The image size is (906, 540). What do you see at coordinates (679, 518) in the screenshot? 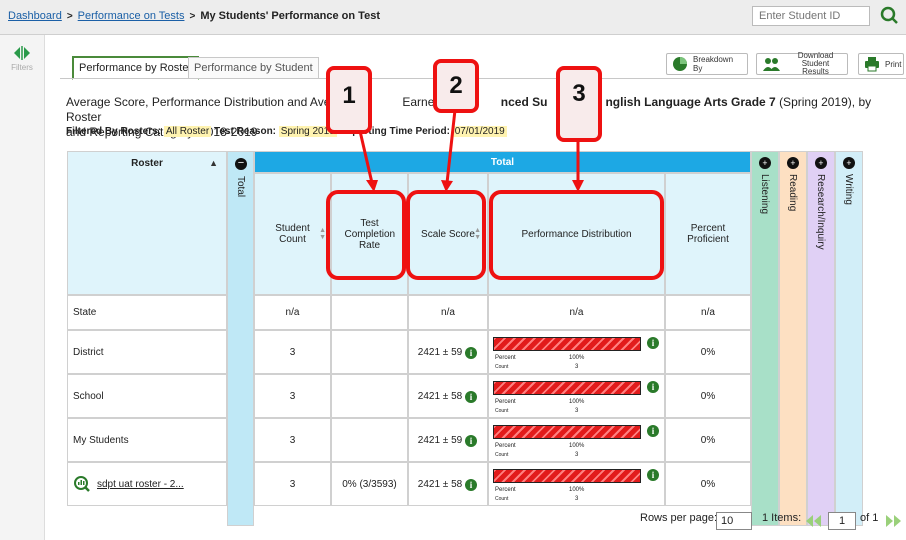
I see `rows-per-page-label: Rows per page:` at bounding box center [679, 518].